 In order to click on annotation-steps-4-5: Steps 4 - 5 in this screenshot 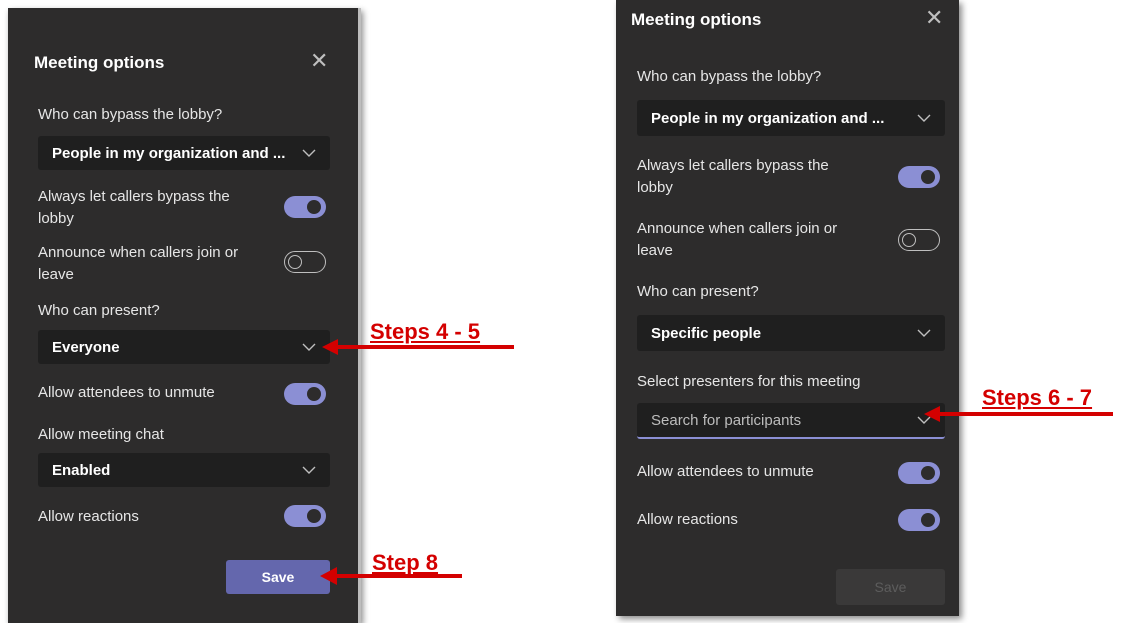, I will do `click(425, 331)`.